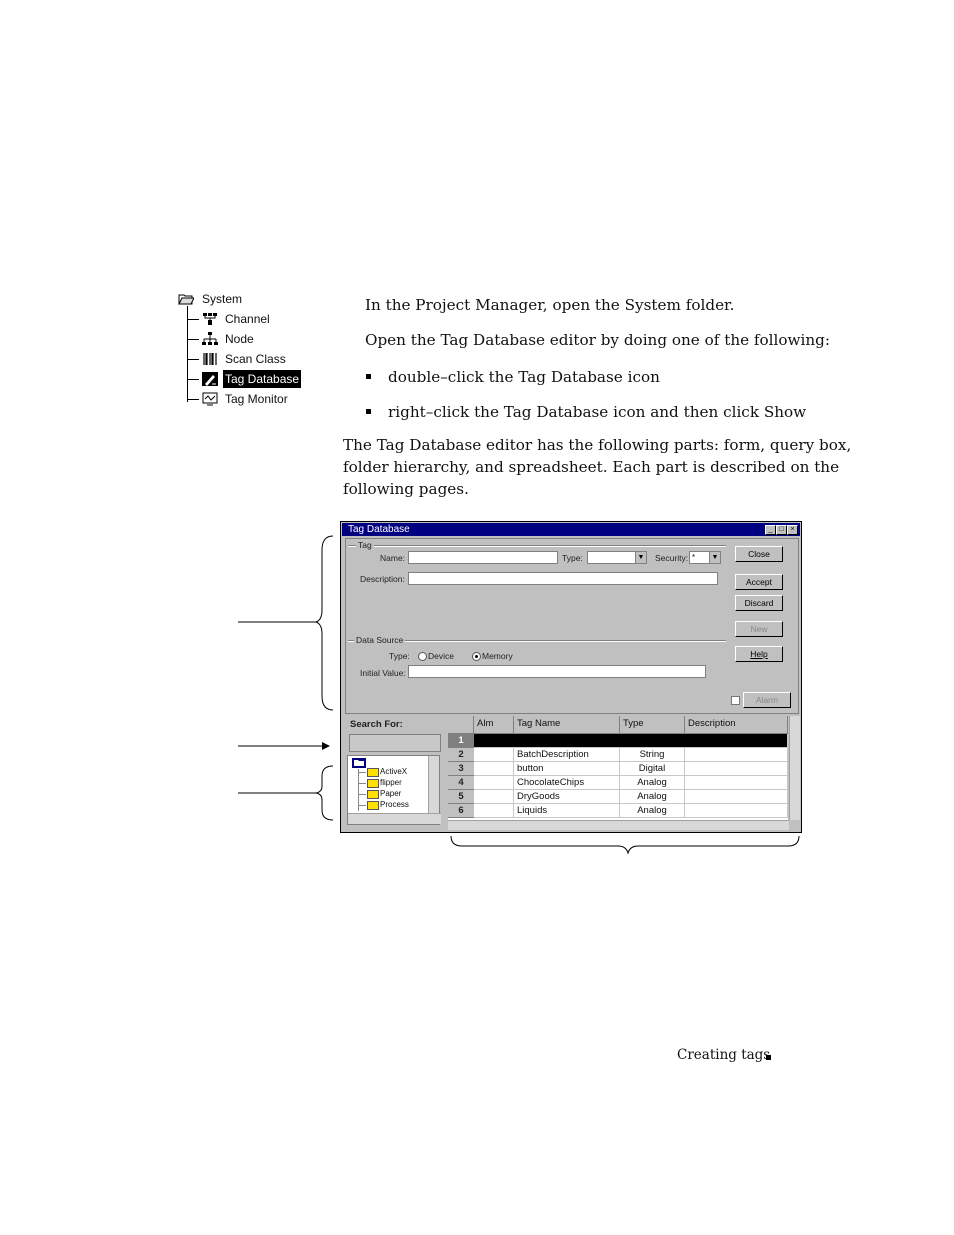 The image size is (954, 1235). What do you see at coordinates (239, 339) in the screenshot?
I see `tree-item-label: Node` at bounding box center [239, 339].